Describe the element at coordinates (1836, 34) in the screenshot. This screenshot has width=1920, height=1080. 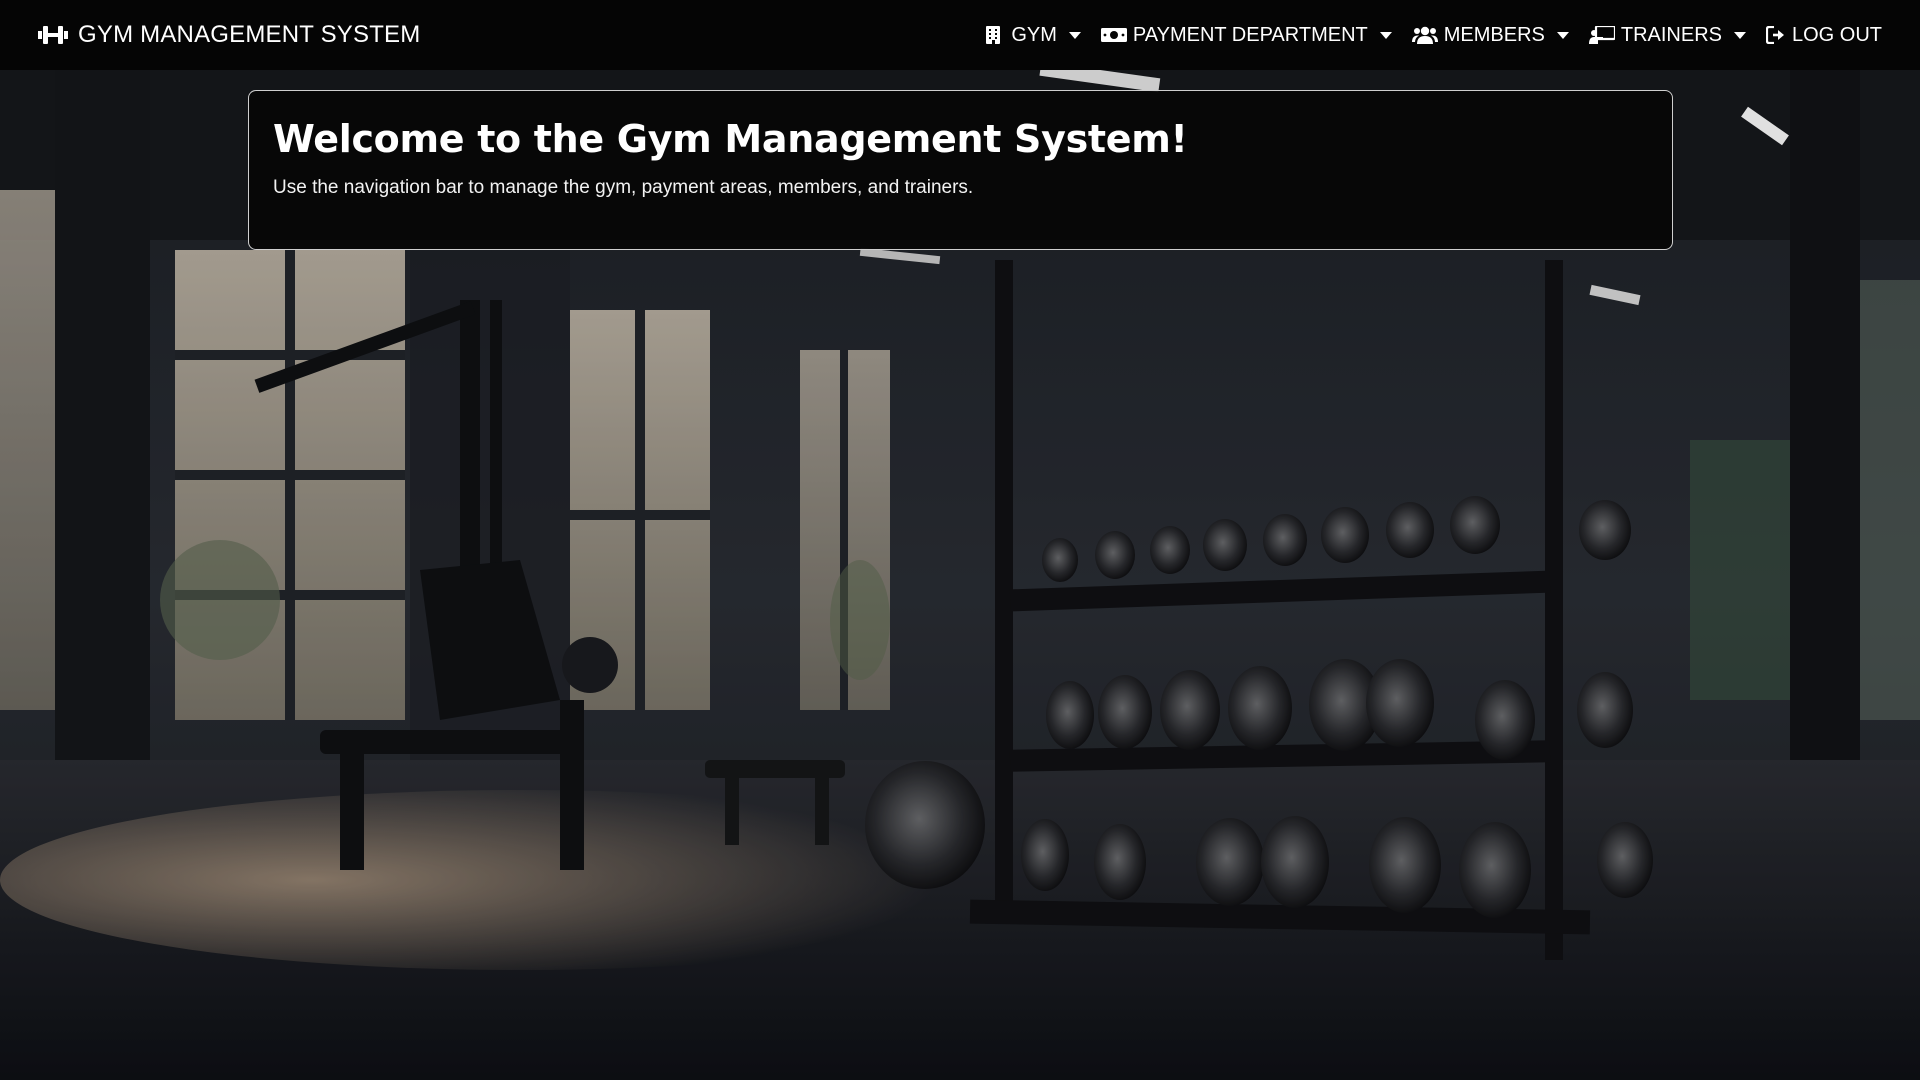
I see `nav-item-log-out-label: LOG OUT` at that location.